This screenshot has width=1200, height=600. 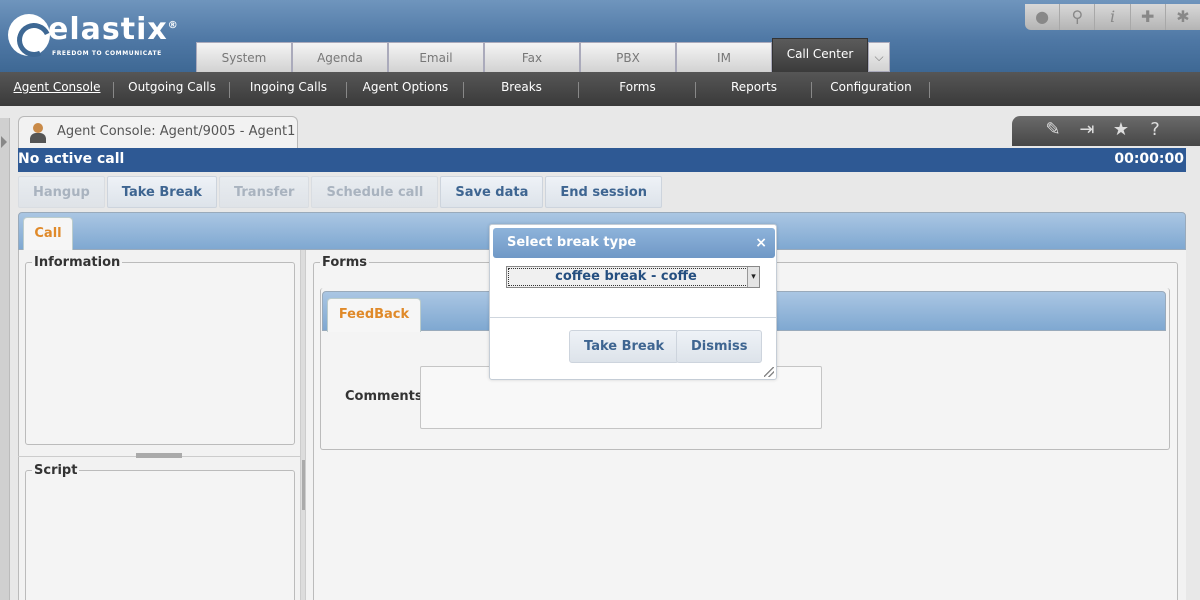 What do you see at coordinates (628, 57) in the screenshot?
I see `tab-pbx: PBX` at bounding box center [628, 57].